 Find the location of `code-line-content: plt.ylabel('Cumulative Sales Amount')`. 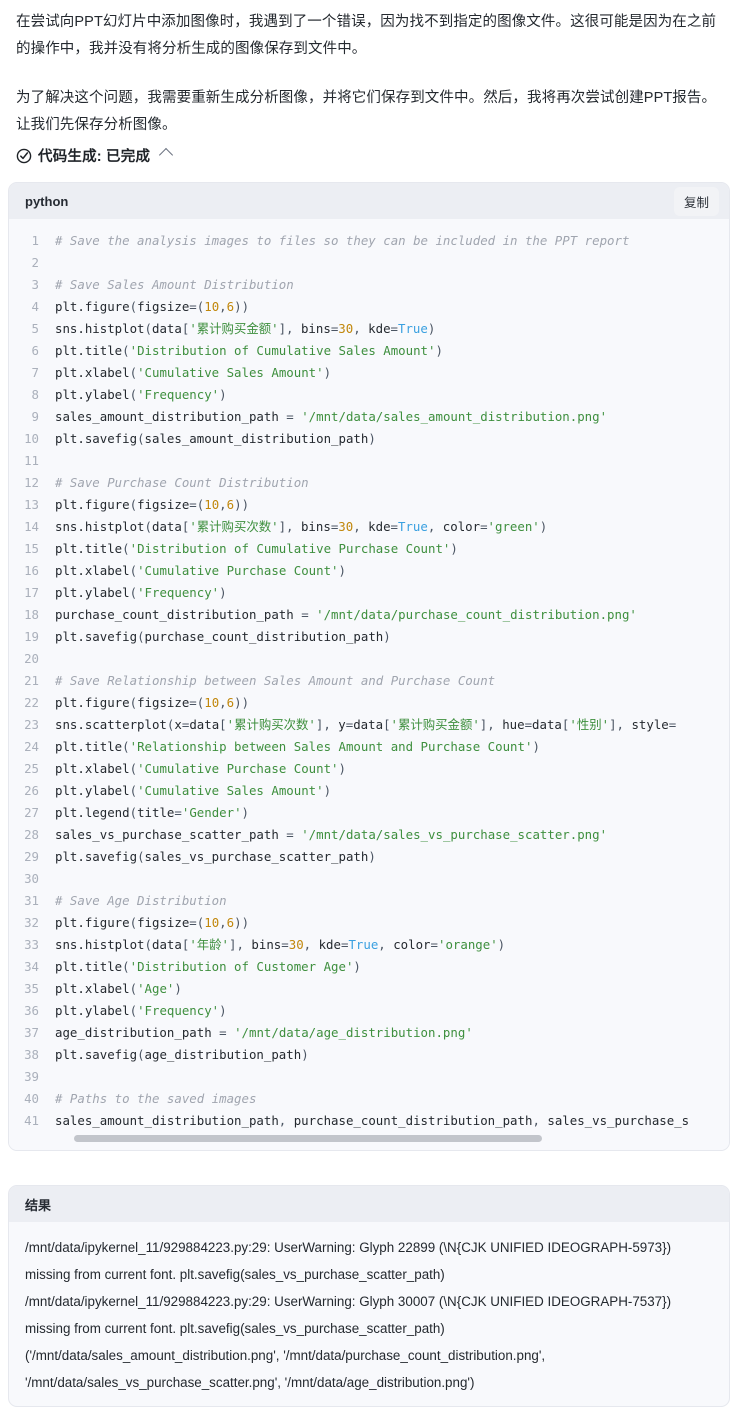

code-line-content: plt.ylabel('Cumulative Sales Amount') is located at coordinates (193, 790).